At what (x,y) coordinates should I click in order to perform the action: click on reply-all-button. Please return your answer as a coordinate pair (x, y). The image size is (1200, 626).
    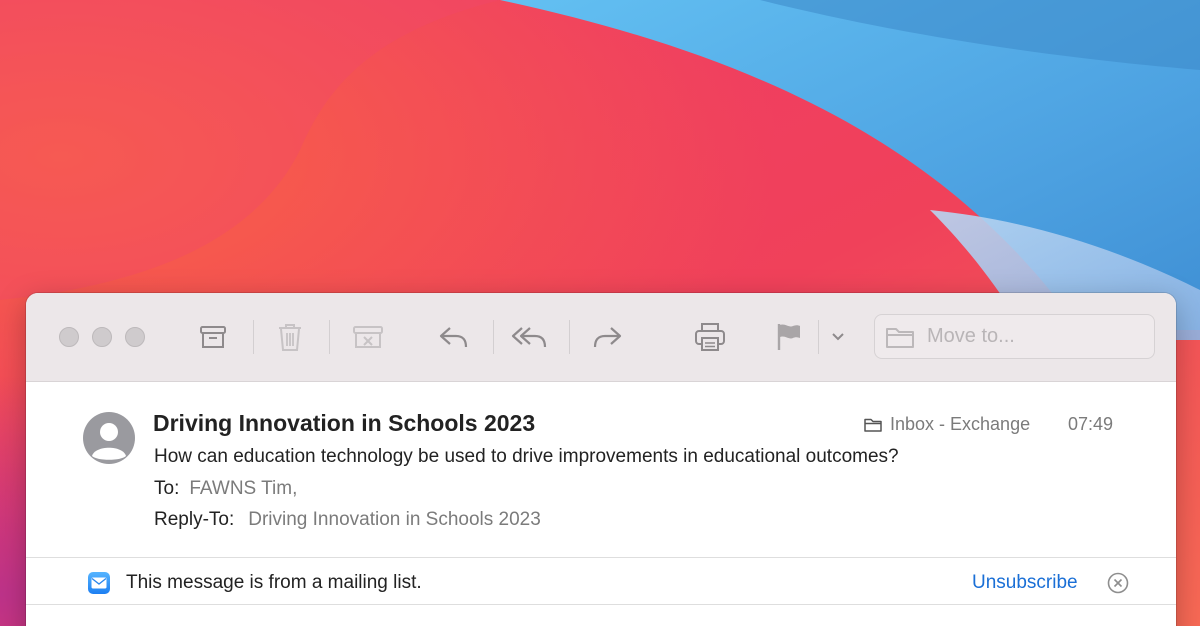
    Looking at the image, I should click on (530, 337).